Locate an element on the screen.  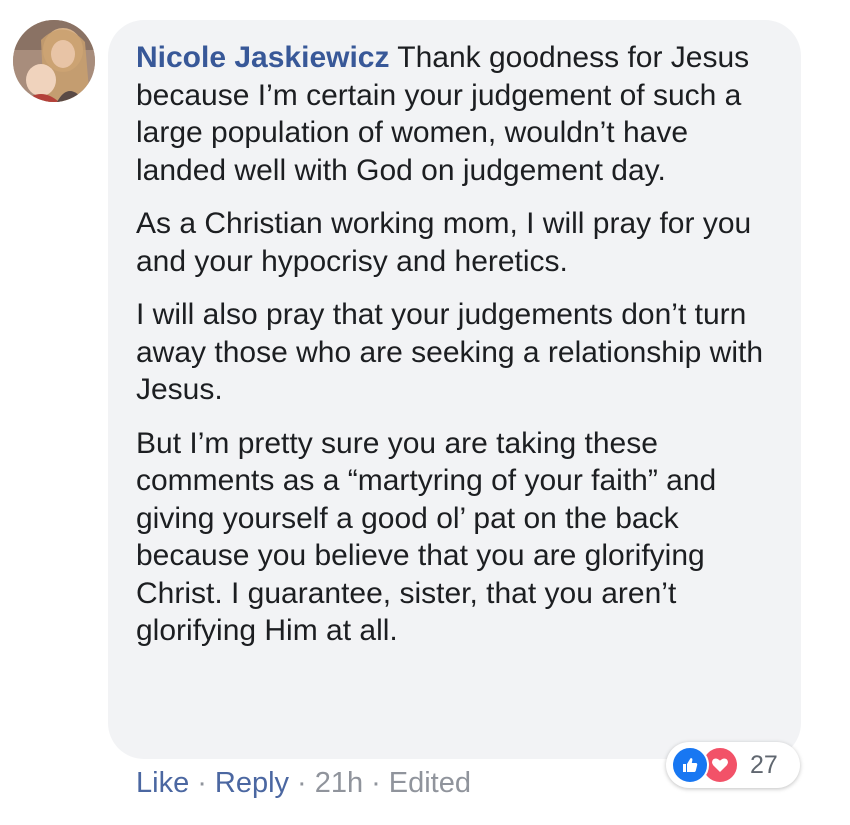
comment-actions: Like · Reply · 21h · Edited is located at coordinates (303, 783).